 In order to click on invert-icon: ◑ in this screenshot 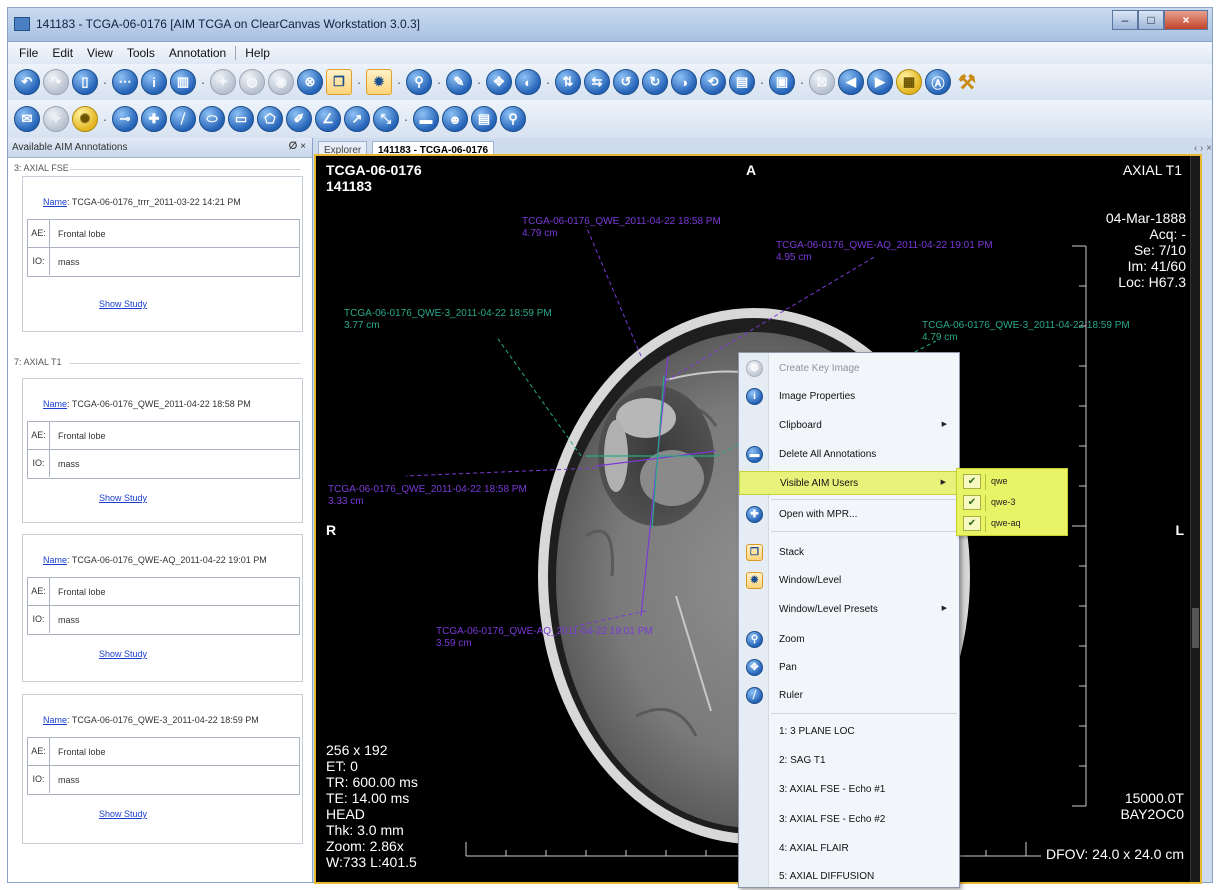, I will do `click(684, 82)`.